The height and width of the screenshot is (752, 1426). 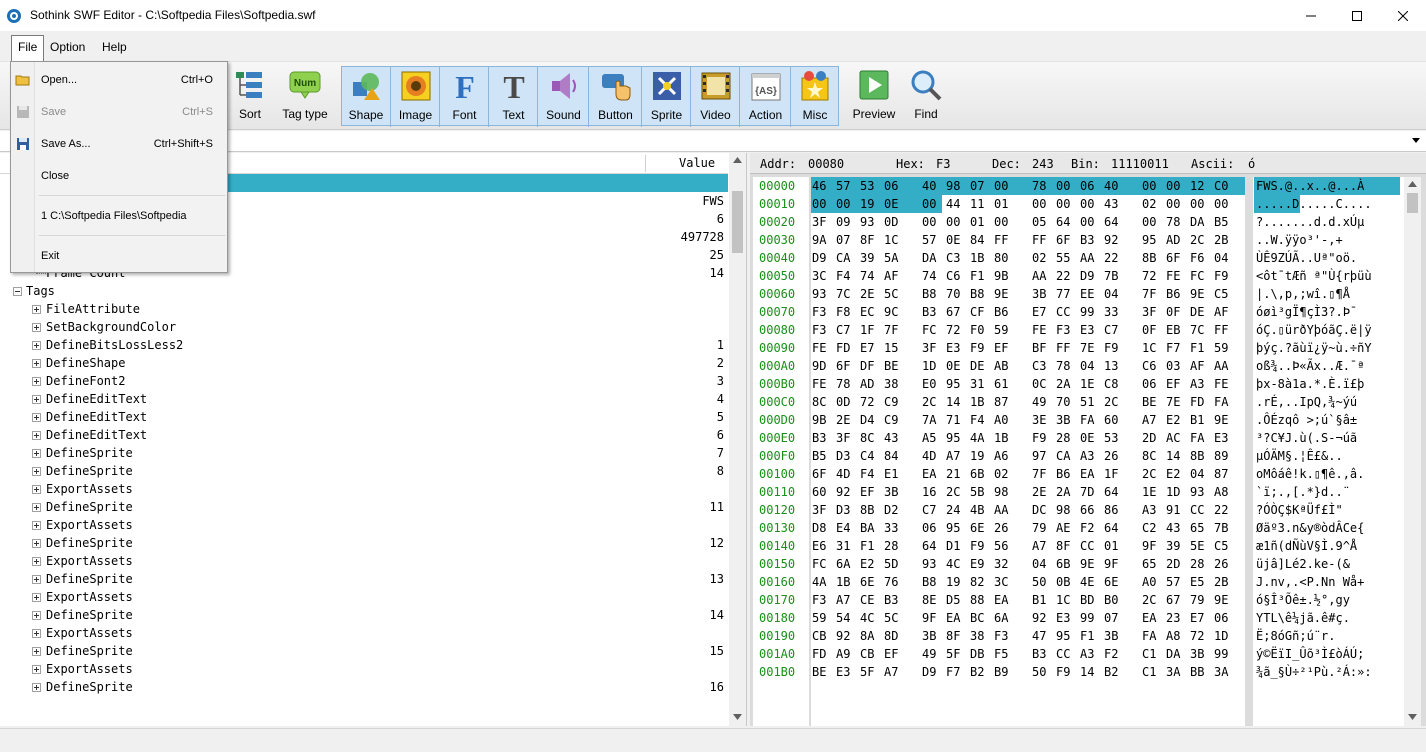 I want to click on hex-byte: 2A, so click(x=1063, y=492).